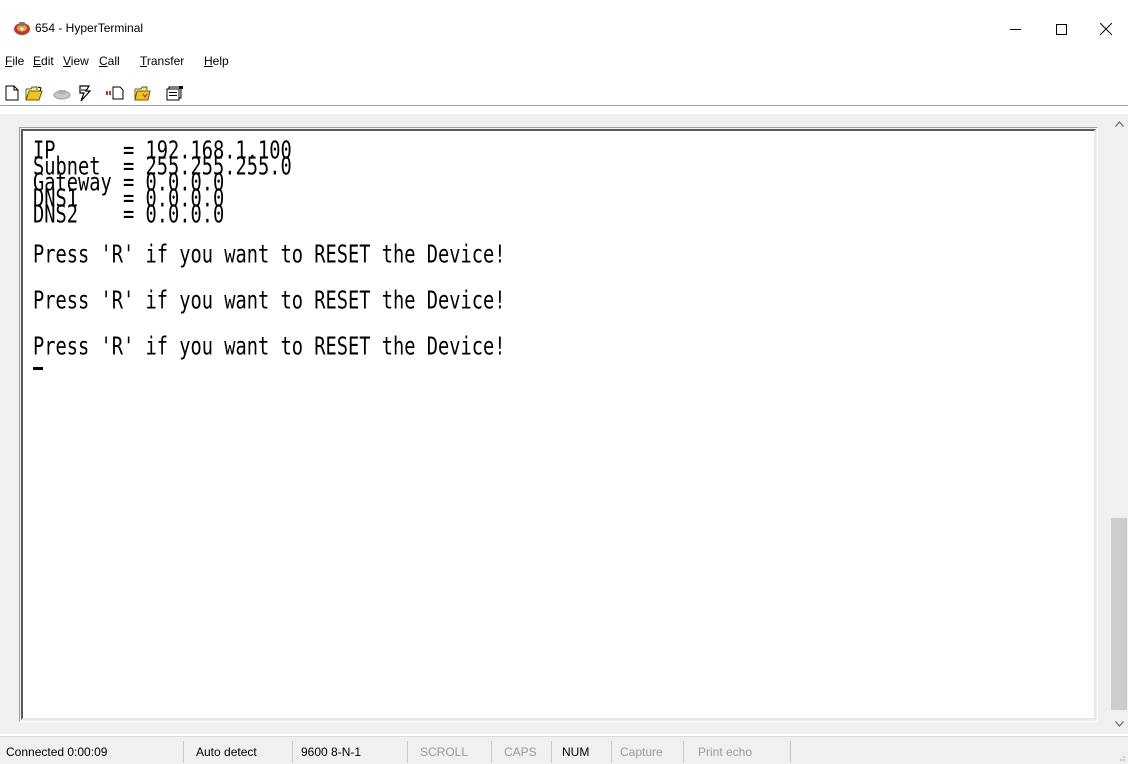 The image size is (1128, 764). I want to click on status-scroll-lock: SCROLL, so click(454, 752).